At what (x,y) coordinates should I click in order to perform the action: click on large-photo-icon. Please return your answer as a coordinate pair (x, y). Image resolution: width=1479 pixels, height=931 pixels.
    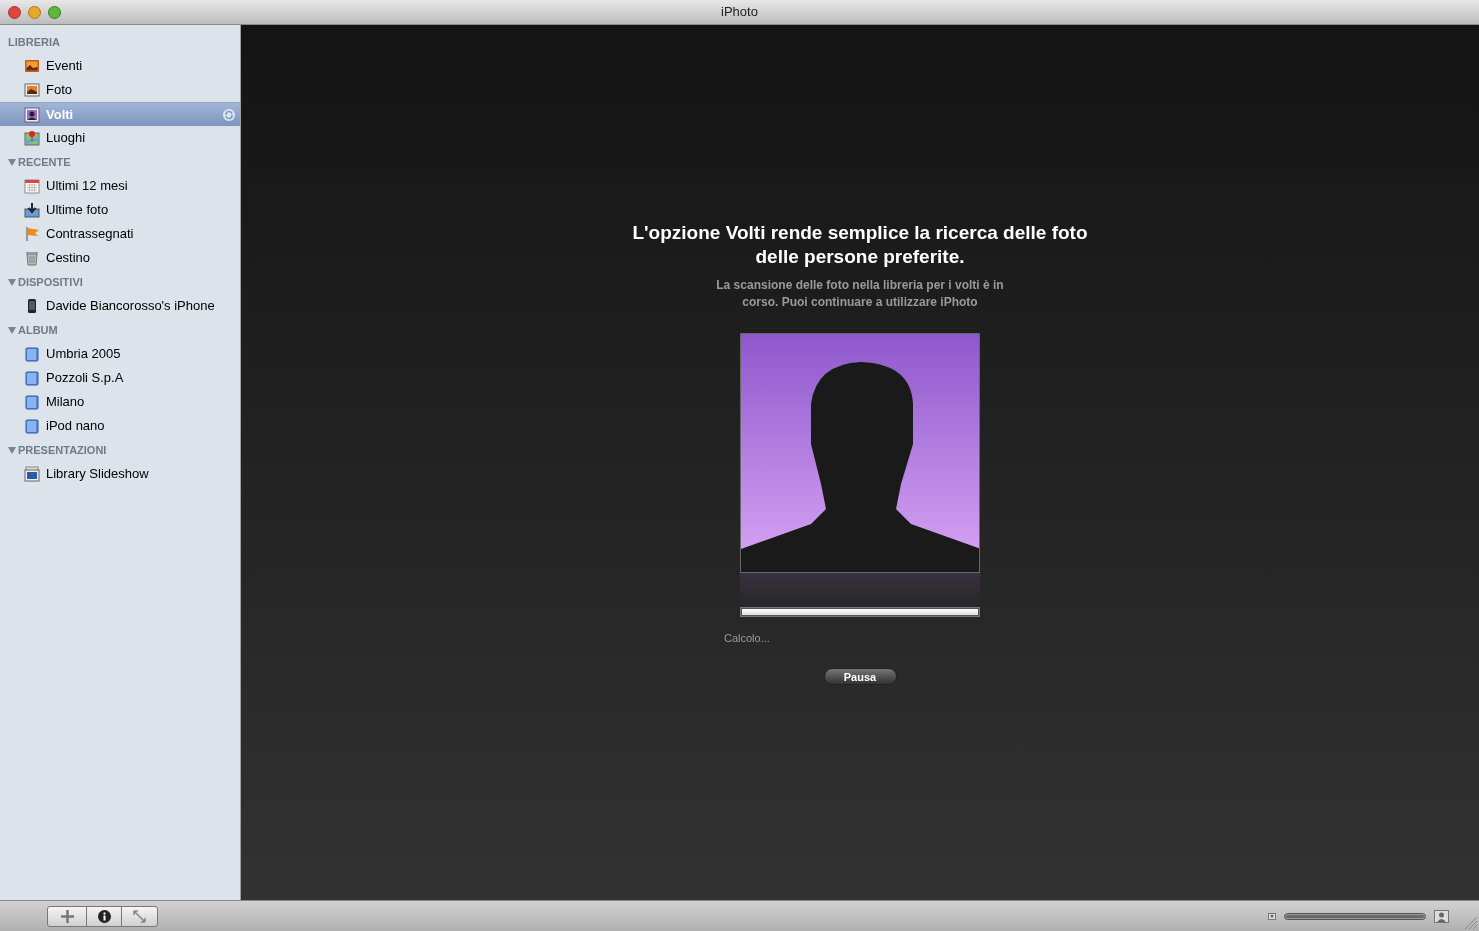
    Looking at the image, I should click on (1441, 916).